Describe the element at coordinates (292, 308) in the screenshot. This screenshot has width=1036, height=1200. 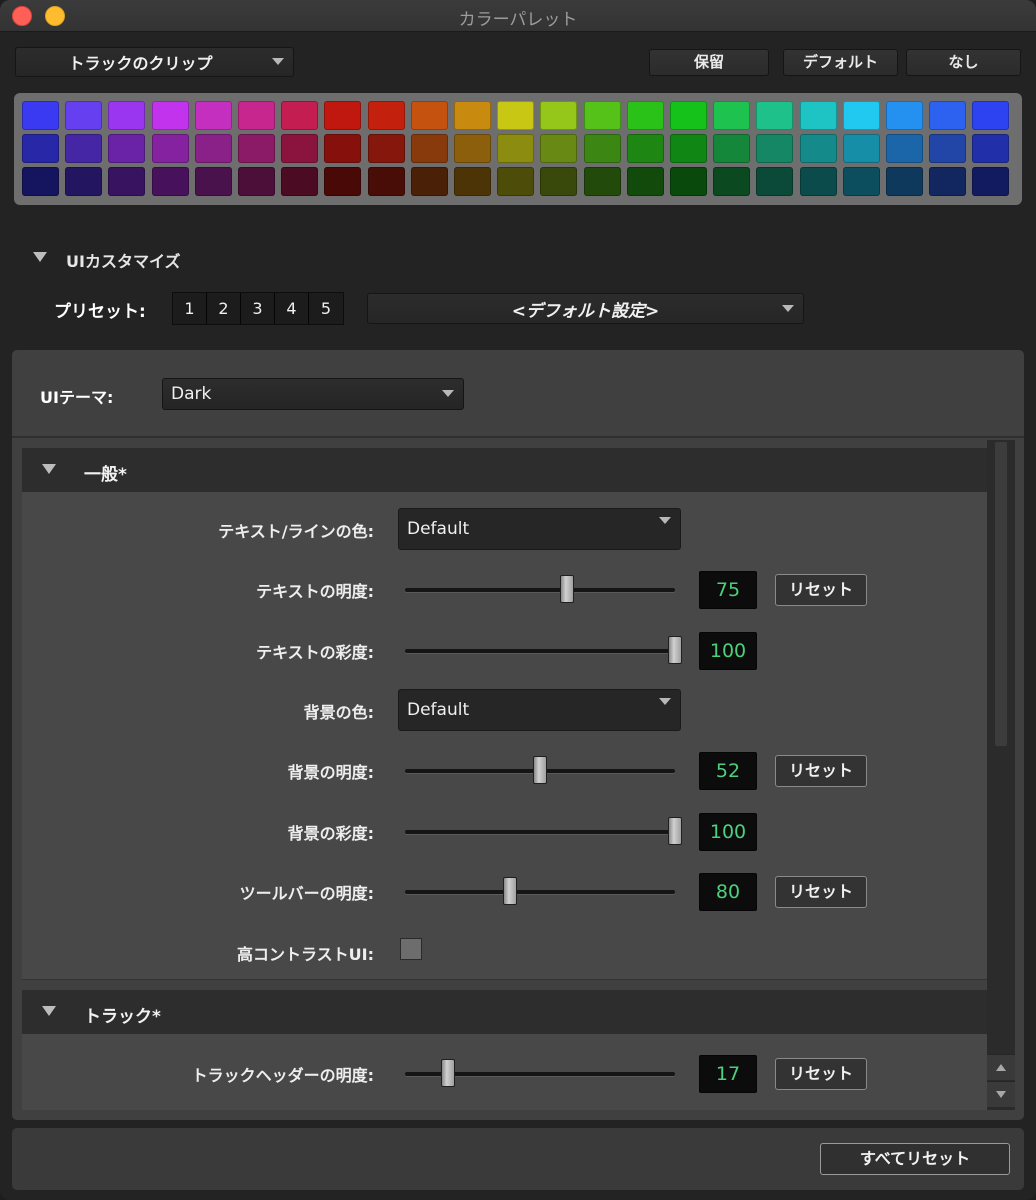
I see `preset-button-4: 4` at that location.